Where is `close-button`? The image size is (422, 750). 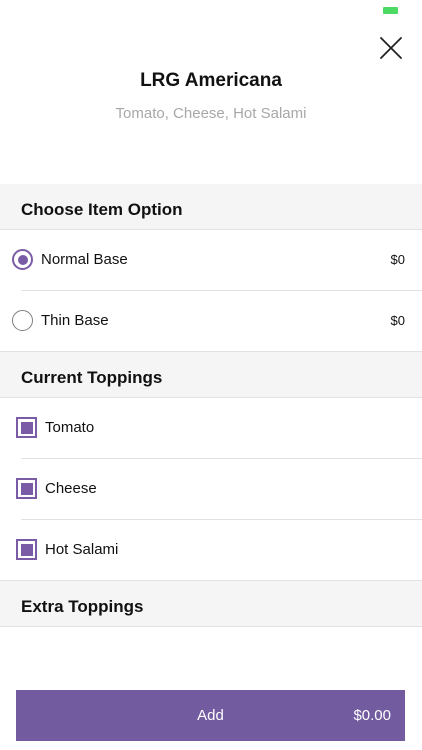
close-button is located at coordinates (391, 48).